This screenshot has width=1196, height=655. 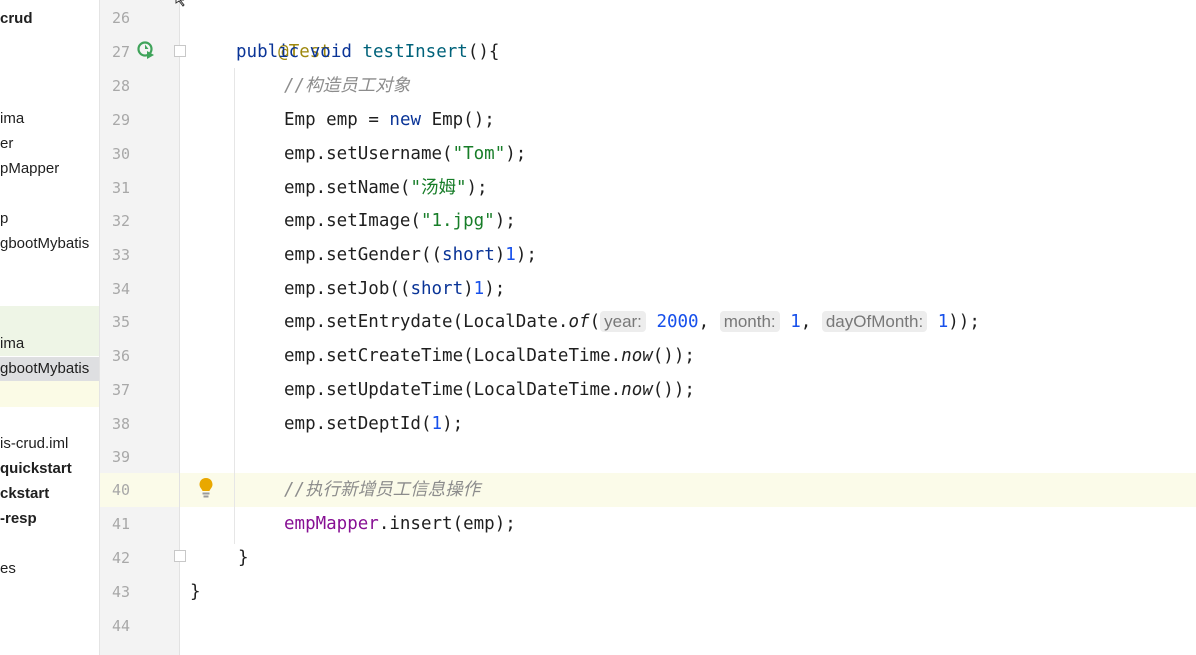 What do you see at coordinates (453, 390) in the screenshot?
I see `code-token: emp.setUpdateTime(LocalDateTime.` at bounding box center [453, 390].